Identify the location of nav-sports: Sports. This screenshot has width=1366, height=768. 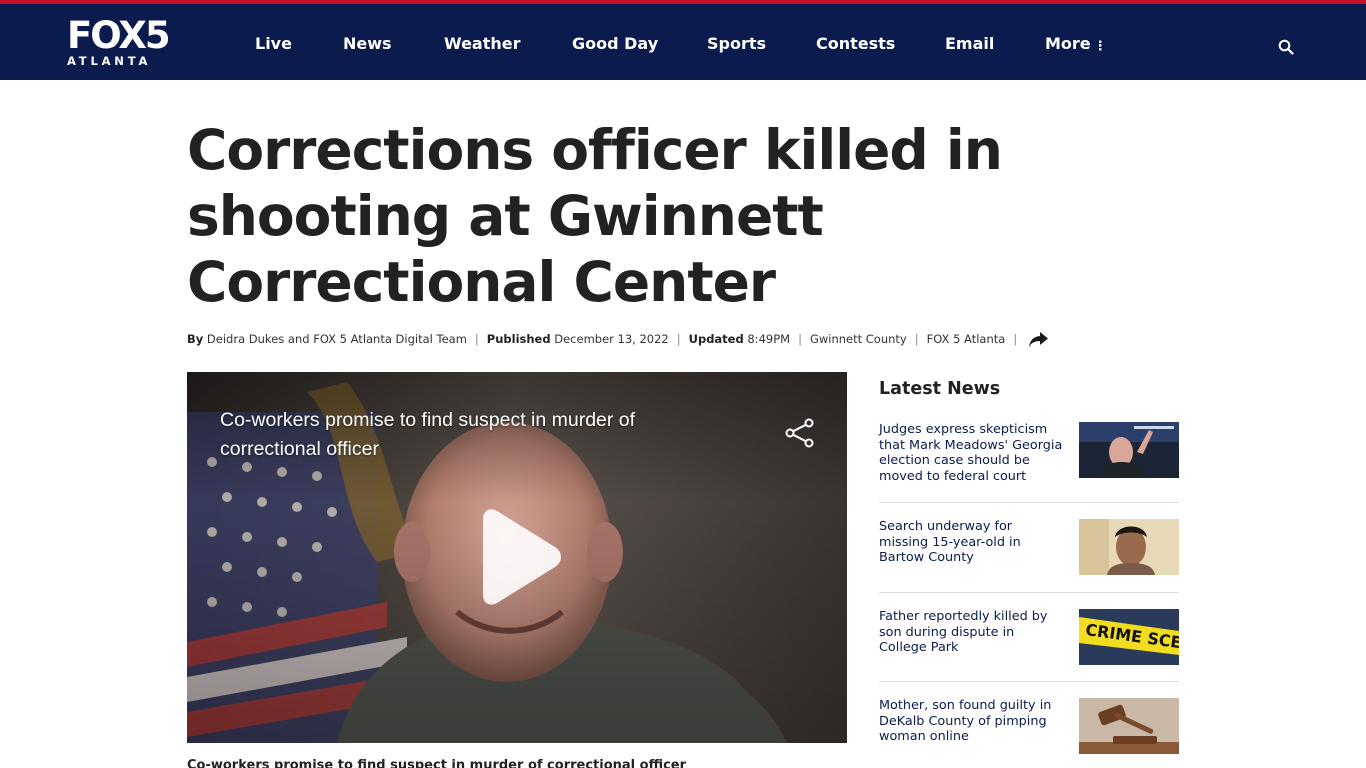
(736, 43).